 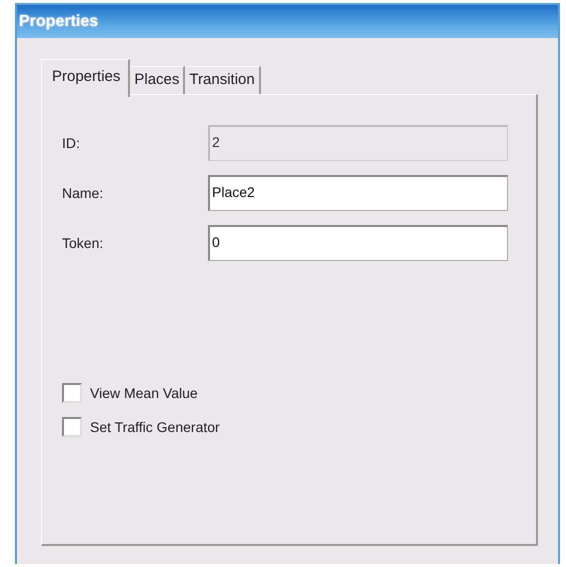 I want to click on checkbox-label: Set Traffic Generator, so click(x=155, y=427).